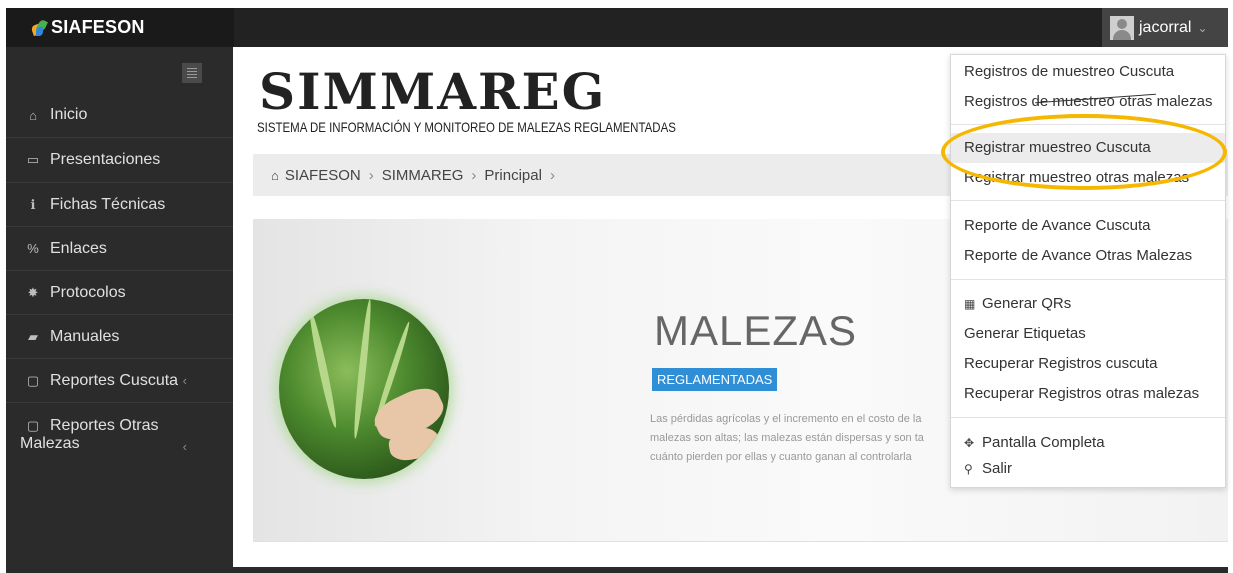  Describe the element at coordinates (756, 330) in the screenshot. I see `hero-heading: MALEZAS` at that location.